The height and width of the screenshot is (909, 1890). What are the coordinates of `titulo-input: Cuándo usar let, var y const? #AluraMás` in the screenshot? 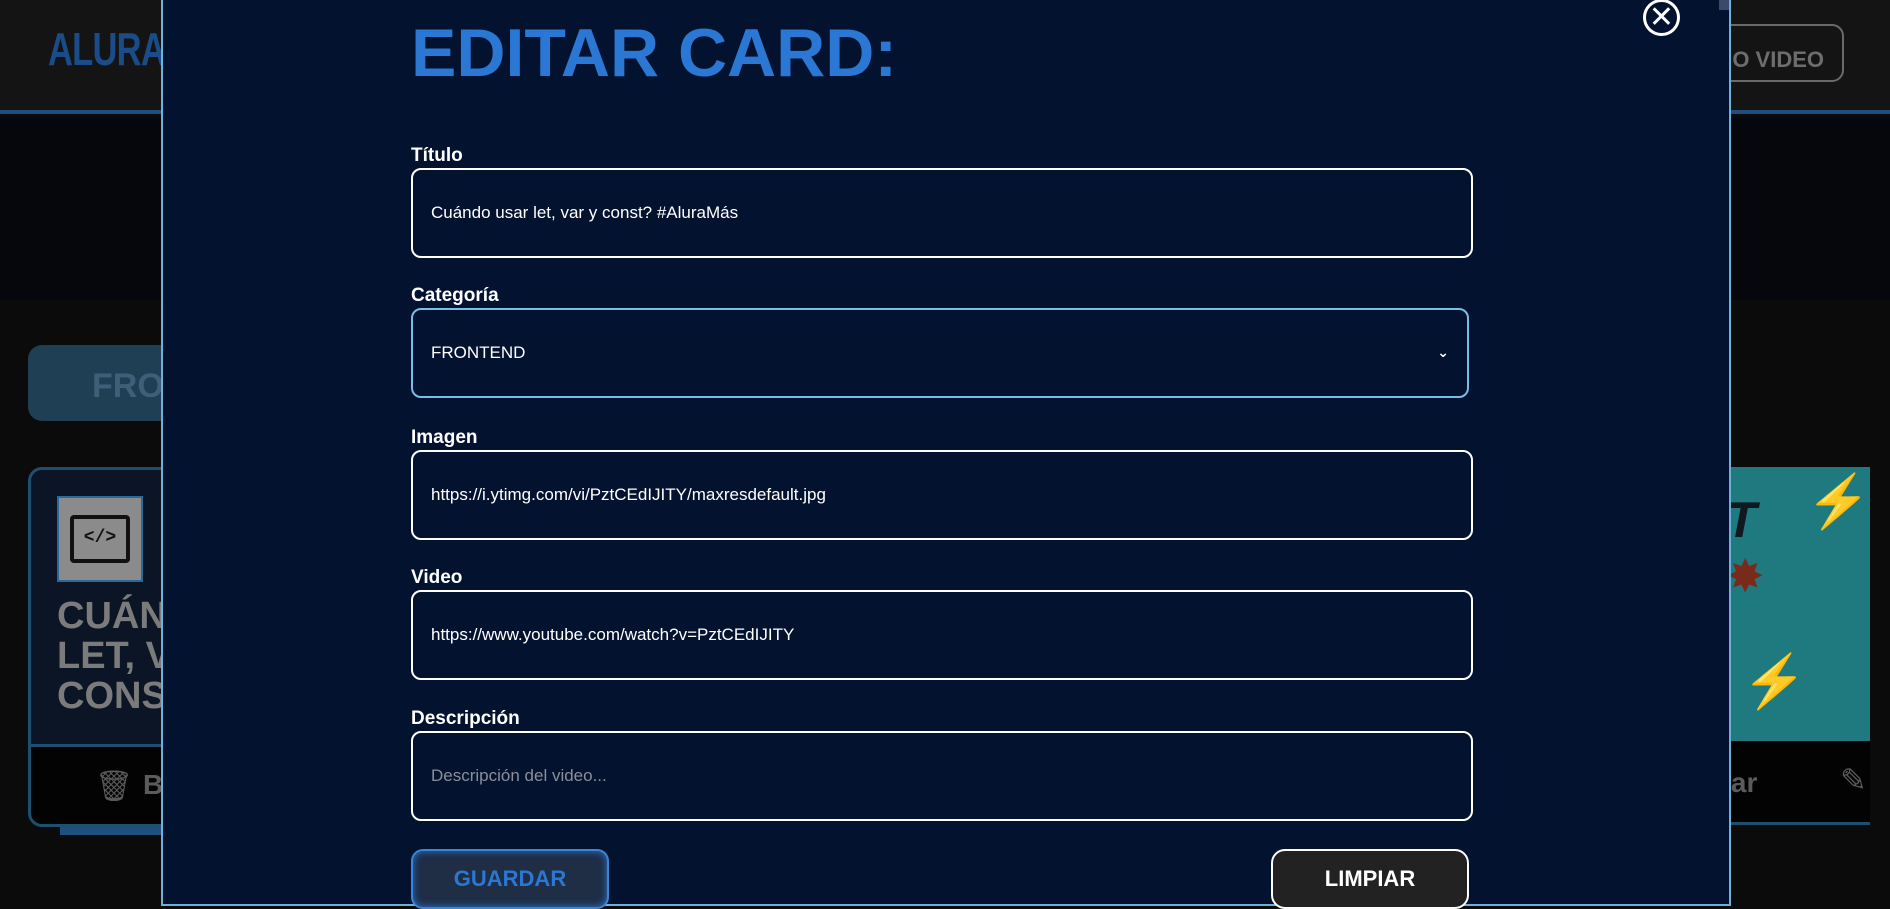 It's located at (942, 213).